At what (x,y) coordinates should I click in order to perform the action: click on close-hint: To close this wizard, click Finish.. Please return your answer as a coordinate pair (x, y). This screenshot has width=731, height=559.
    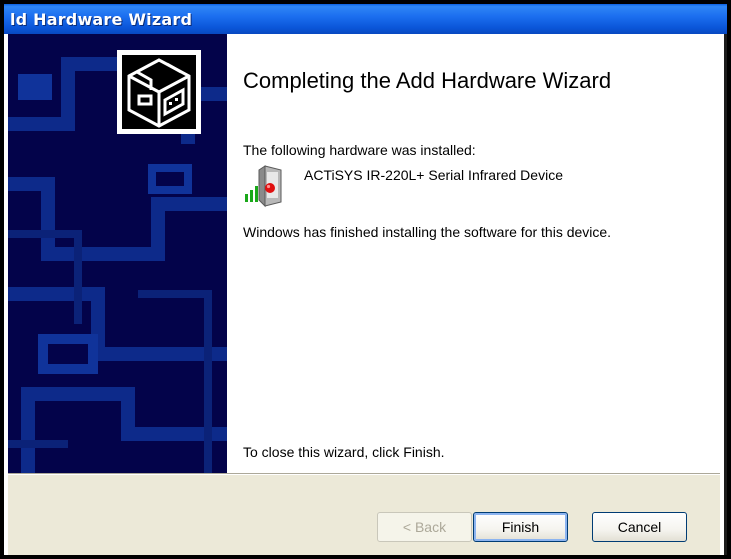
    Looking at the image, I should click on (344, 452).